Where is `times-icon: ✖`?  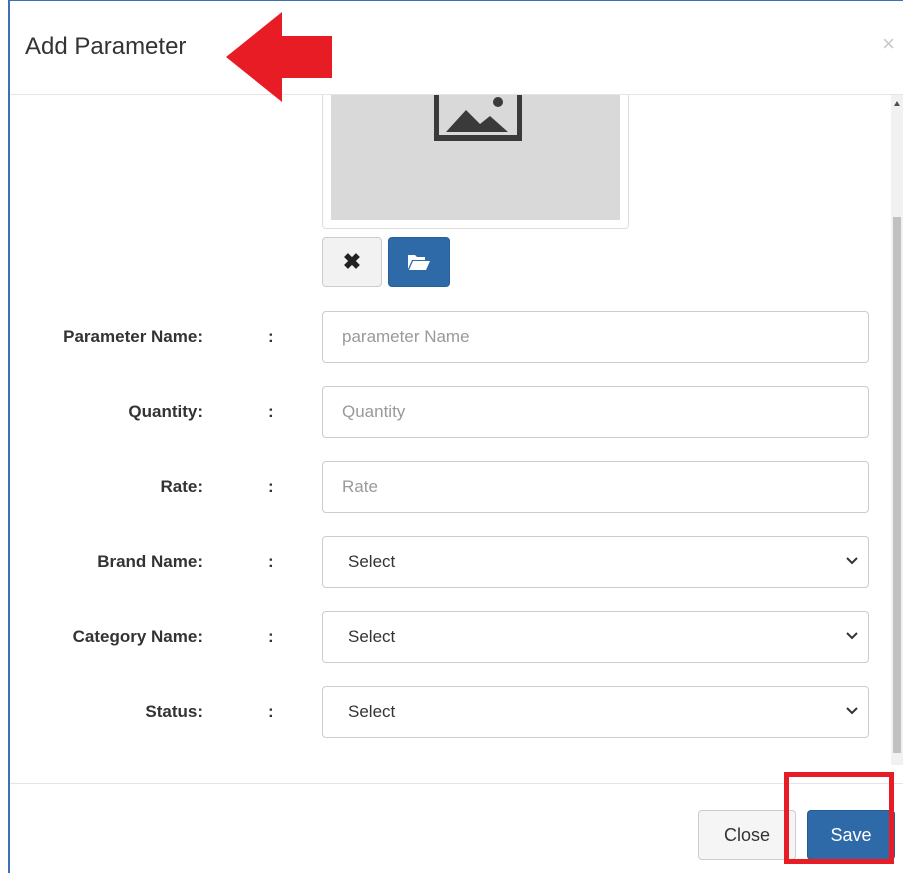 times-icon: ✖ is located at coordinates (352, 261).